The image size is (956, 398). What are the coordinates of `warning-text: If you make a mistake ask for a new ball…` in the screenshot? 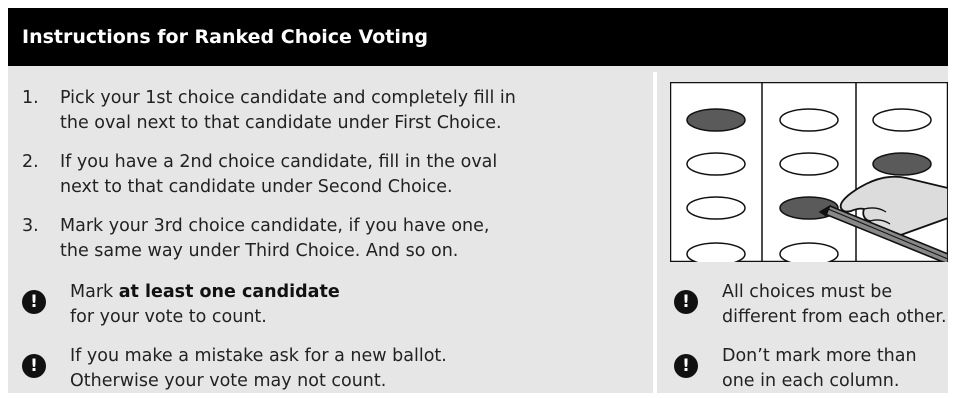 It's located at (330, 368).